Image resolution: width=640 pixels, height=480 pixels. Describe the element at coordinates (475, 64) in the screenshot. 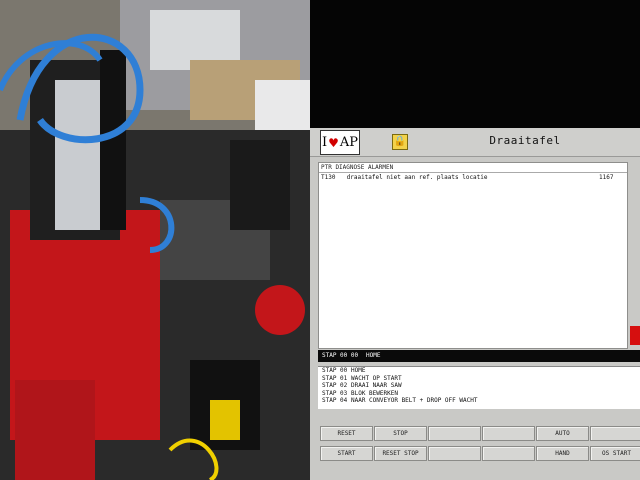

I see `top-black-area` at that location.